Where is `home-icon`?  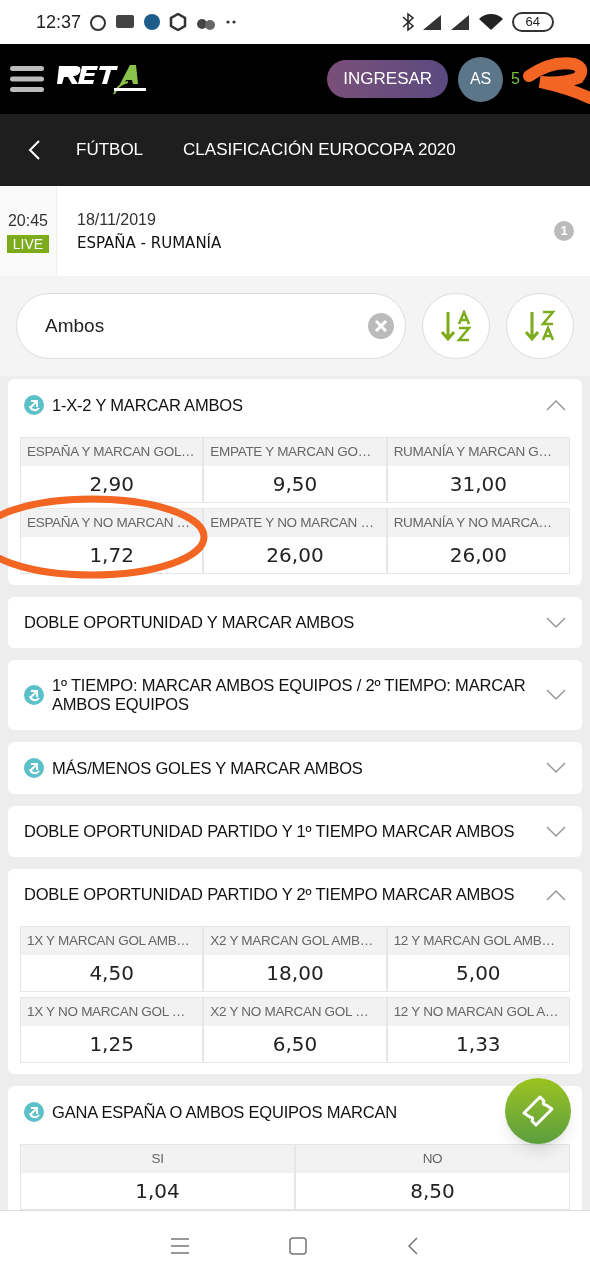 home-icon is located at coordinates (298, 1245).